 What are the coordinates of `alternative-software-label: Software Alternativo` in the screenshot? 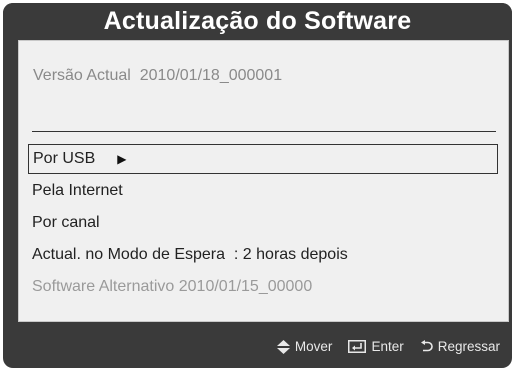 It's located at (103, 286).